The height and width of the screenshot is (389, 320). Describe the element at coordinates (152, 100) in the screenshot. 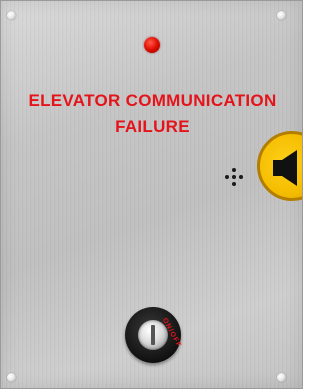

I see `heading-line-1: ELEVATOR COMMUNICATION` at that location.